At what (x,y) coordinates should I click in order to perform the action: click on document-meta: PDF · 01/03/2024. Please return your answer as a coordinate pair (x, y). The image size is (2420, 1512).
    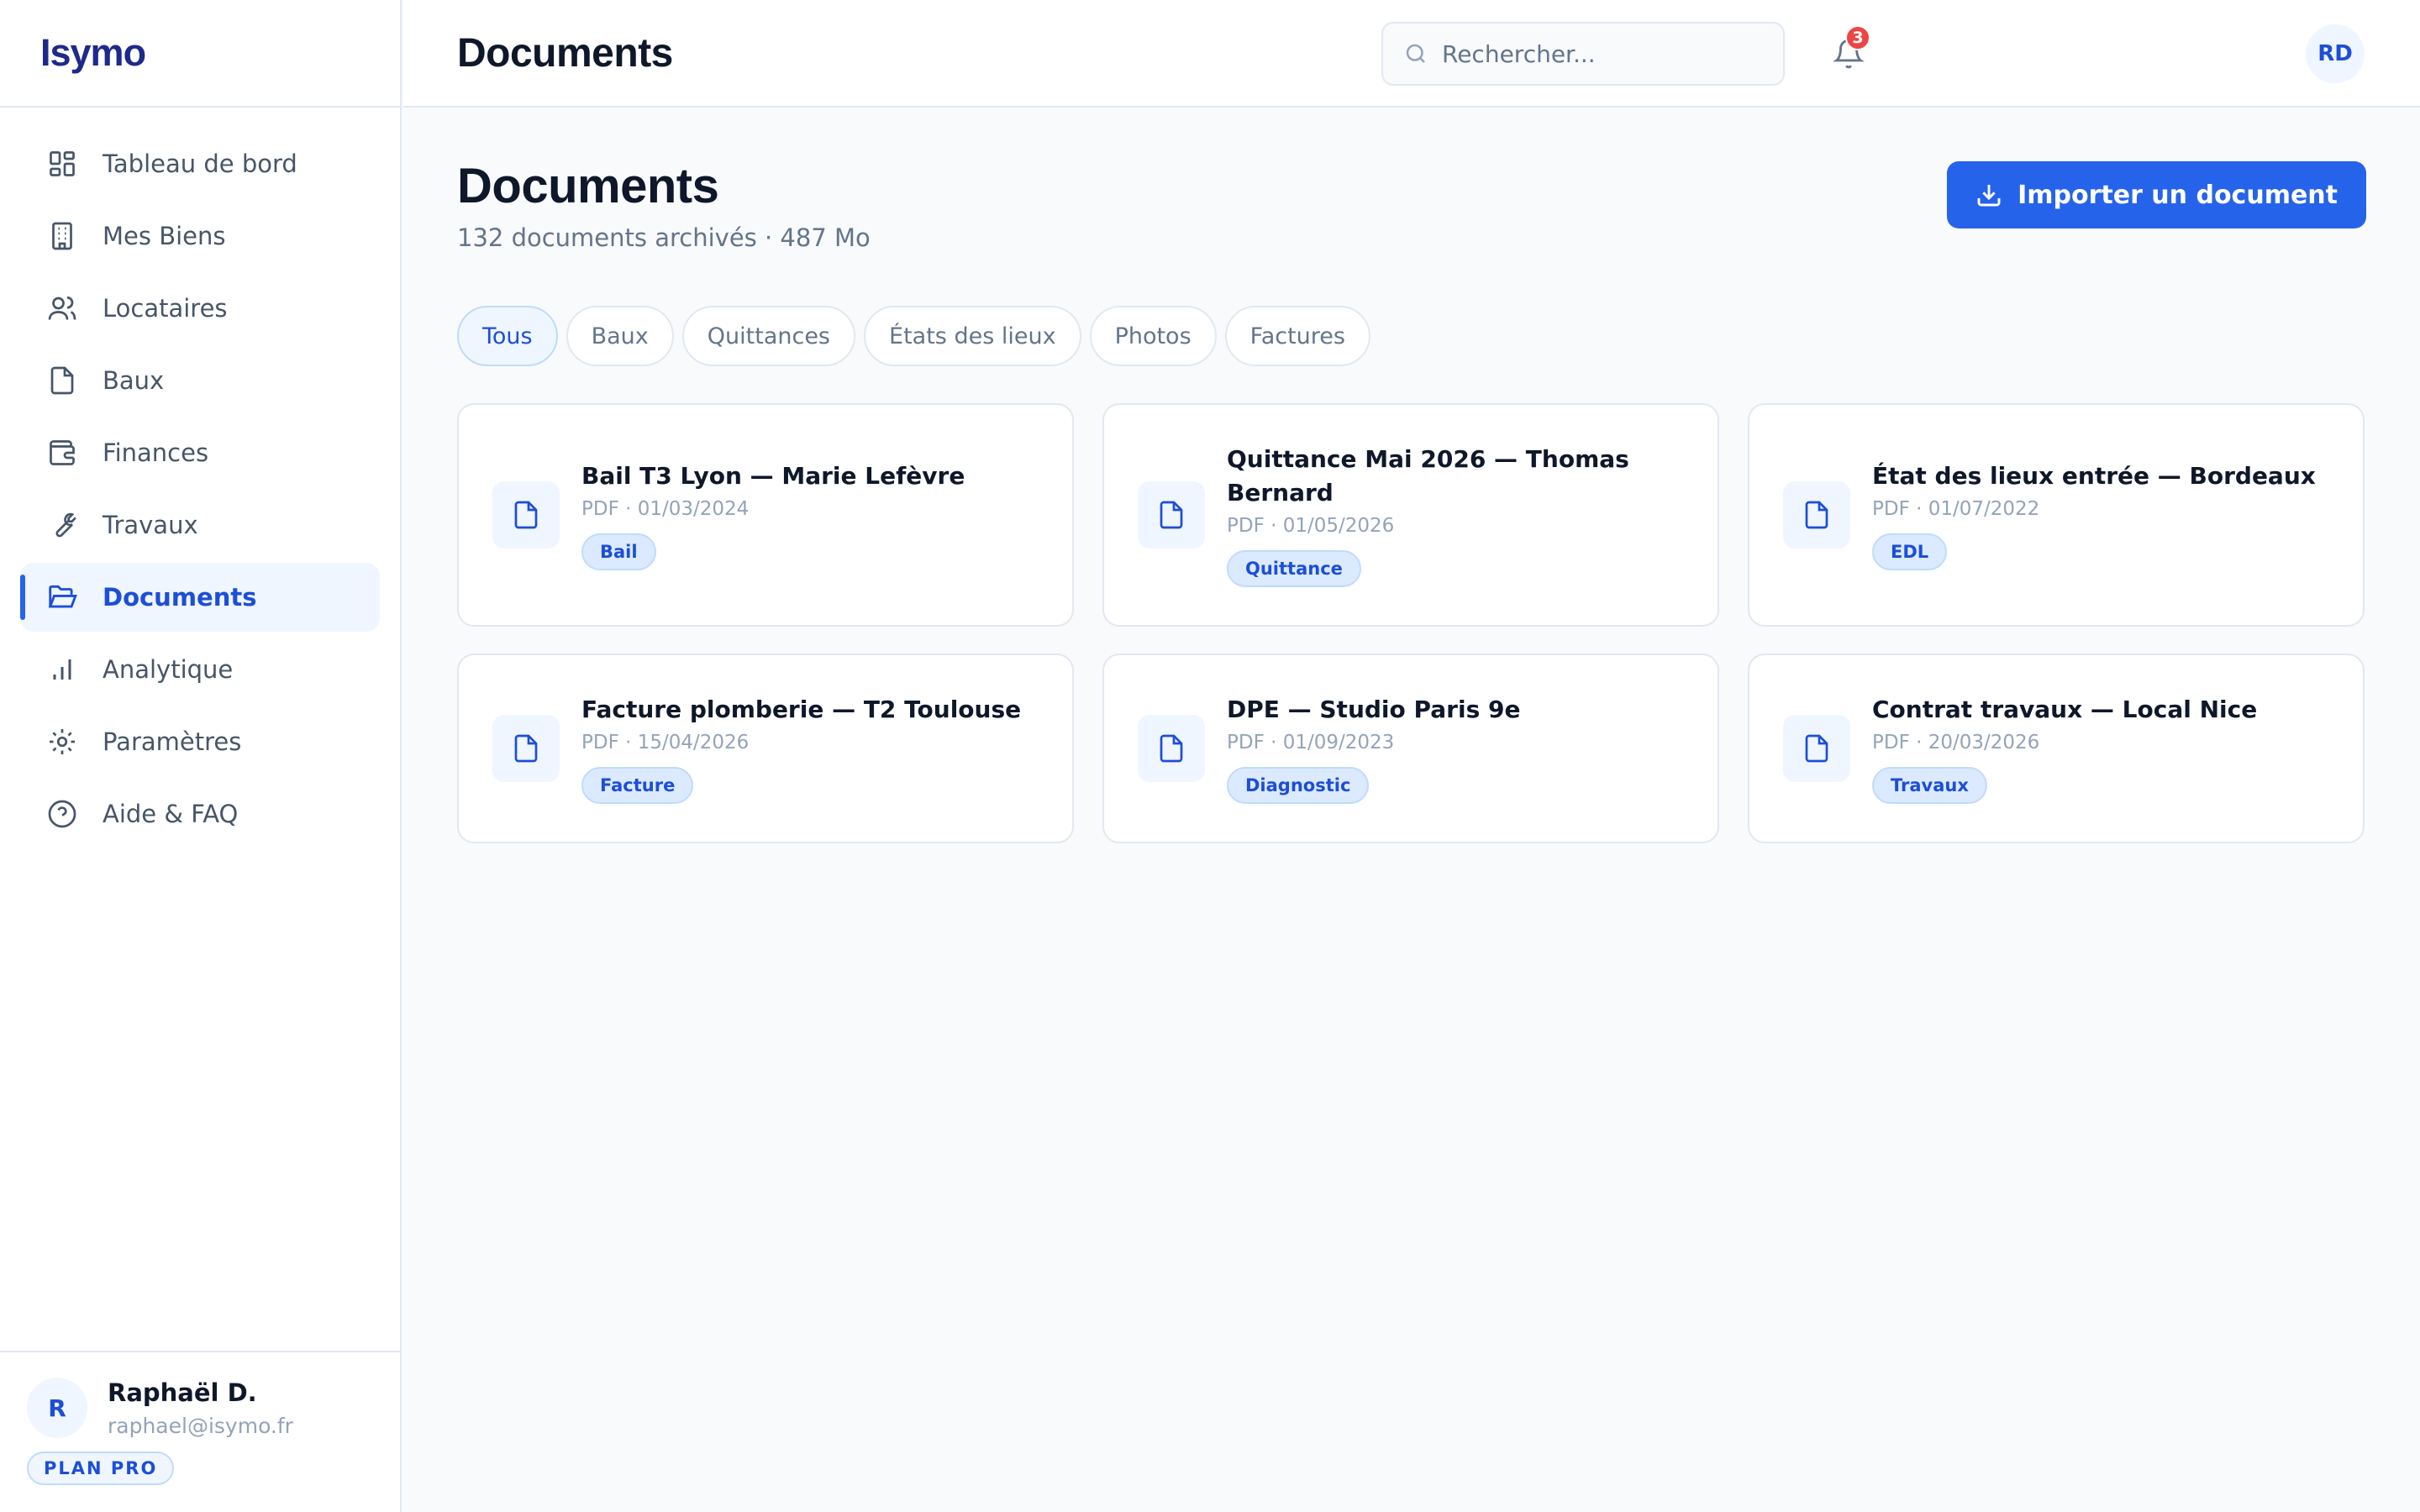
    Looking at the image, I should click on (665, 509).